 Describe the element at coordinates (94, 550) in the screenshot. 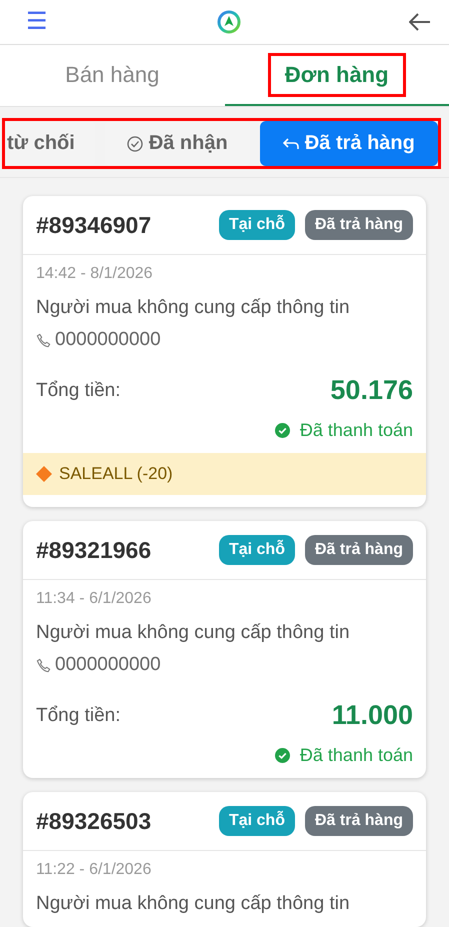

I see `order-number: #89321966` at that location.